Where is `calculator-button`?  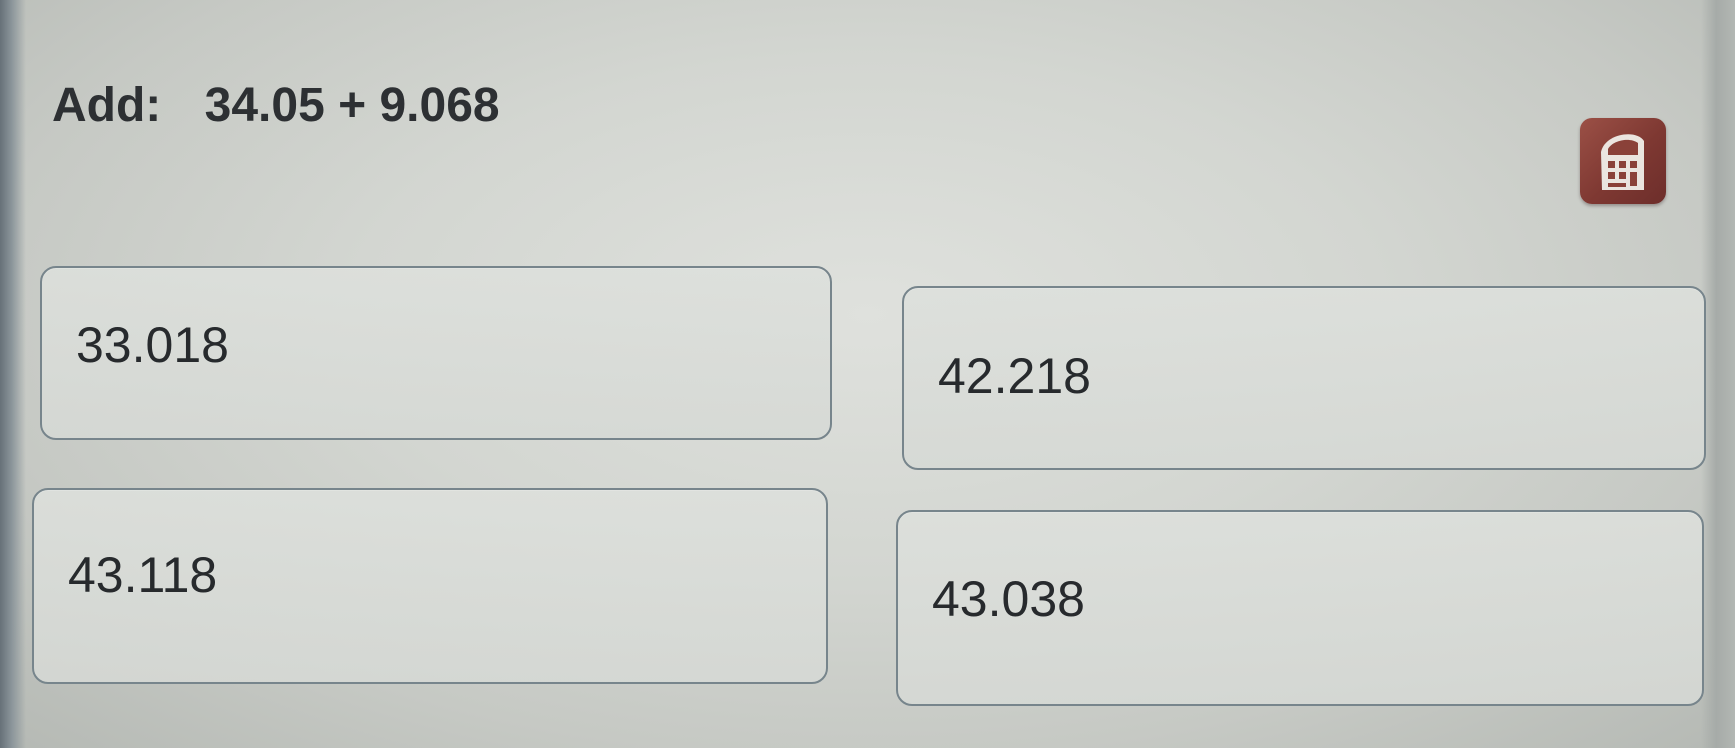 calculator-button is located at coordinates (1623, 161).